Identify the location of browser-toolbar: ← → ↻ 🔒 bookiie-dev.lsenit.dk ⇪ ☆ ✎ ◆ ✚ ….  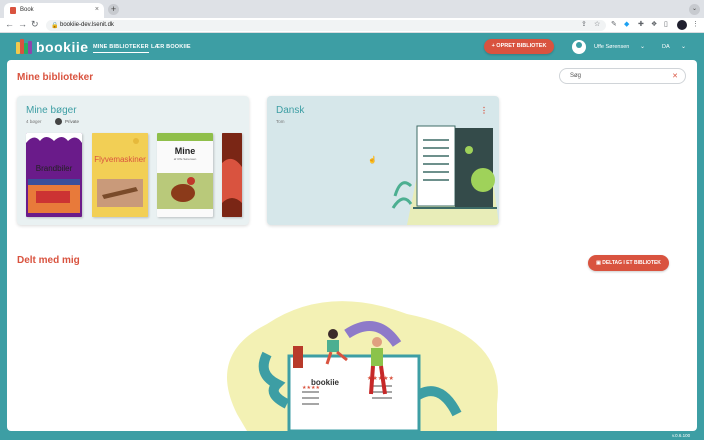
(352, 25).